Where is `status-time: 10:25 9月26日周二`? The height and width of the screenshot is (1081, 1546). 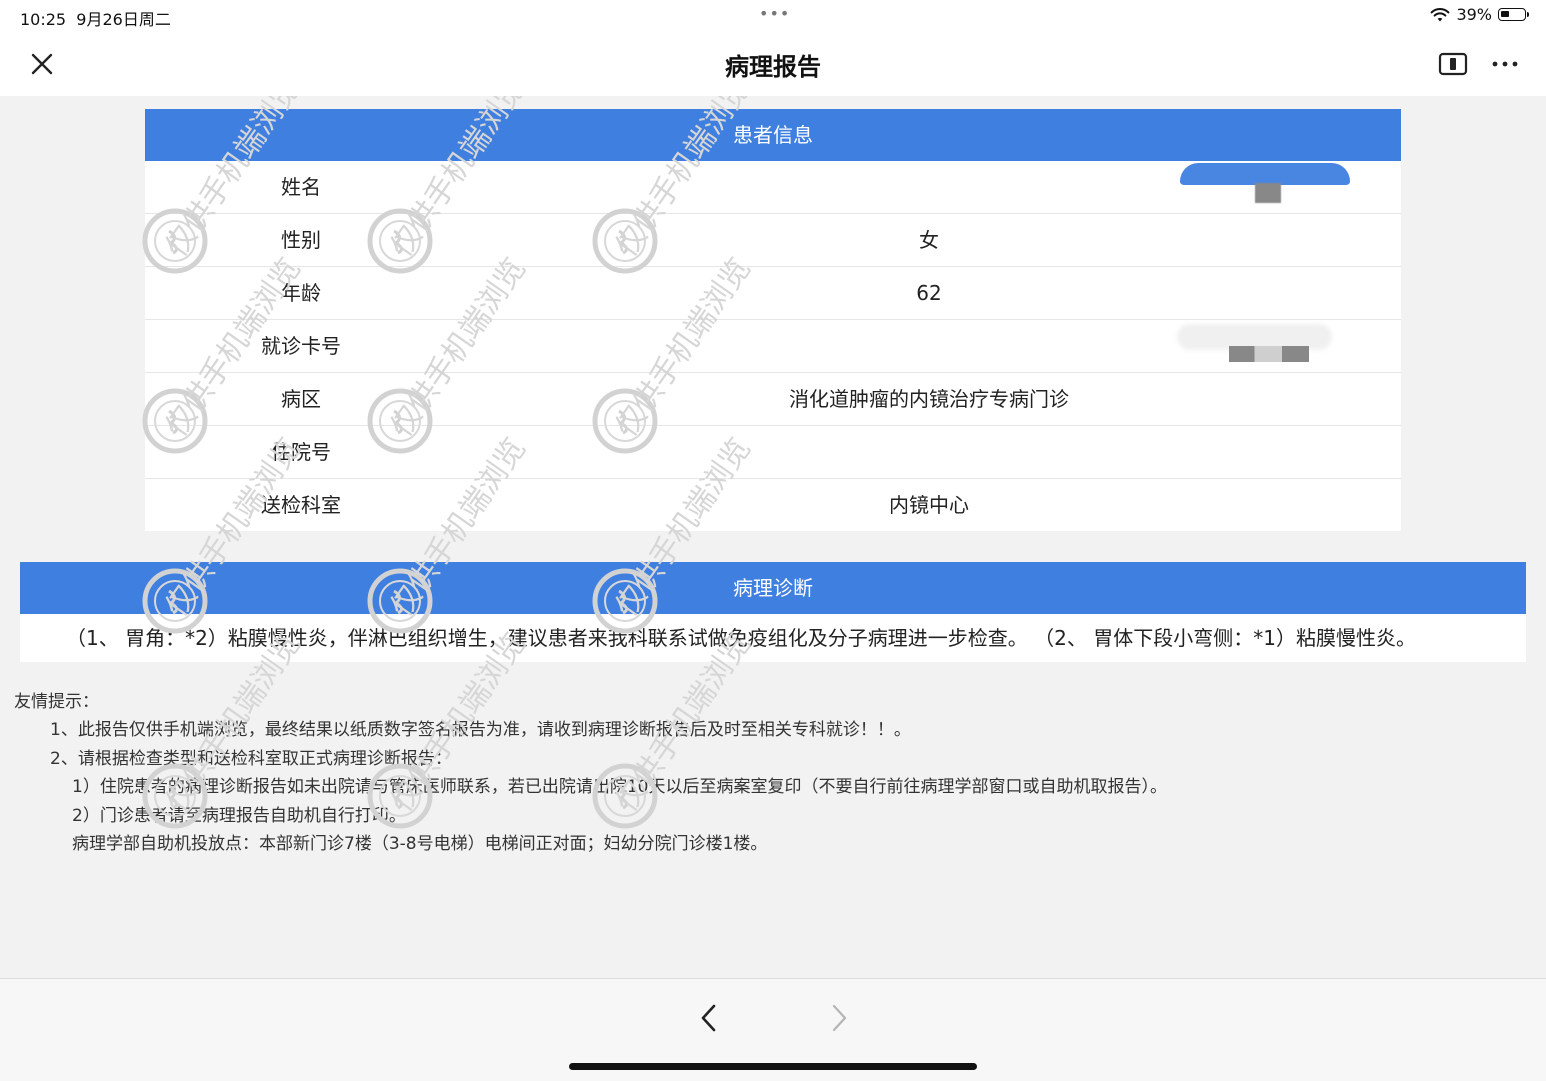
status-time: 10:25 9月26日周二 is located at coordinates (95, 19).